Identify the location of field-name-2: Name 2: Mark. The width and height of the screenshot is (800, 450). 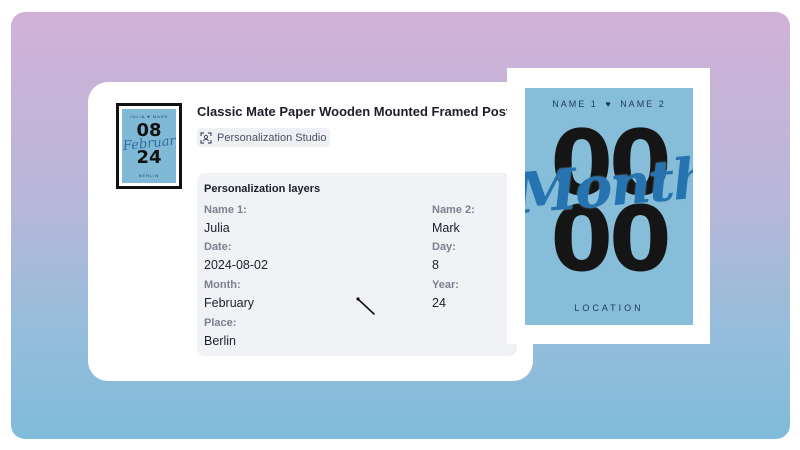
(453, 219).